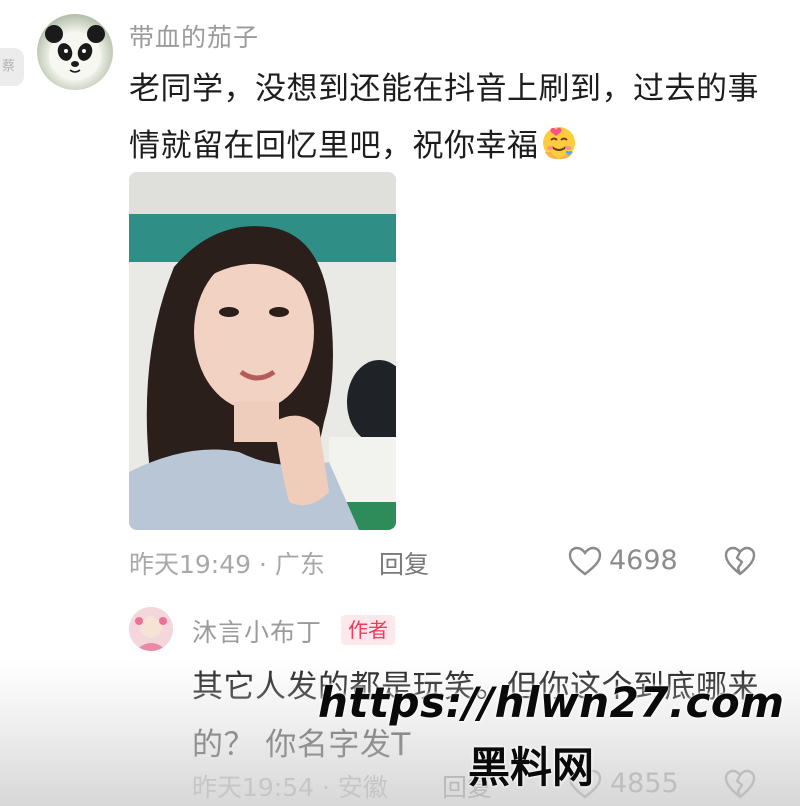 This screenshot has width=800, height=806. I want to click on like-count: 4698, so click(643, 560).